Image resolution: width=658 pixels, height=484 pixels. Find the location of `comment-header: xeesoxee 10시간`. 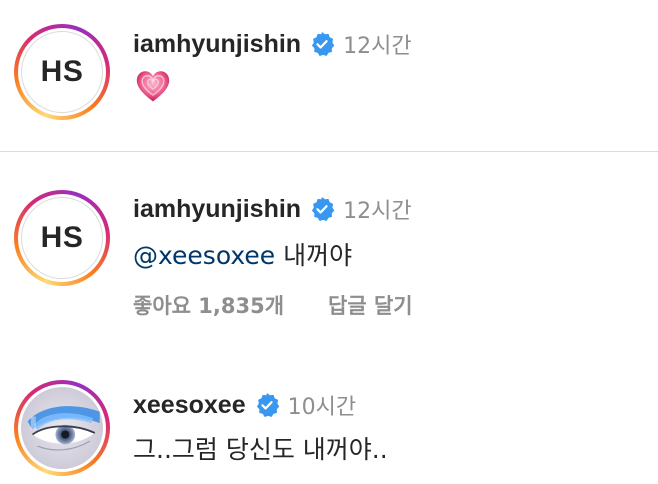

comment-header: xeesoxee 10시간 is located at coordinates (244, 405).